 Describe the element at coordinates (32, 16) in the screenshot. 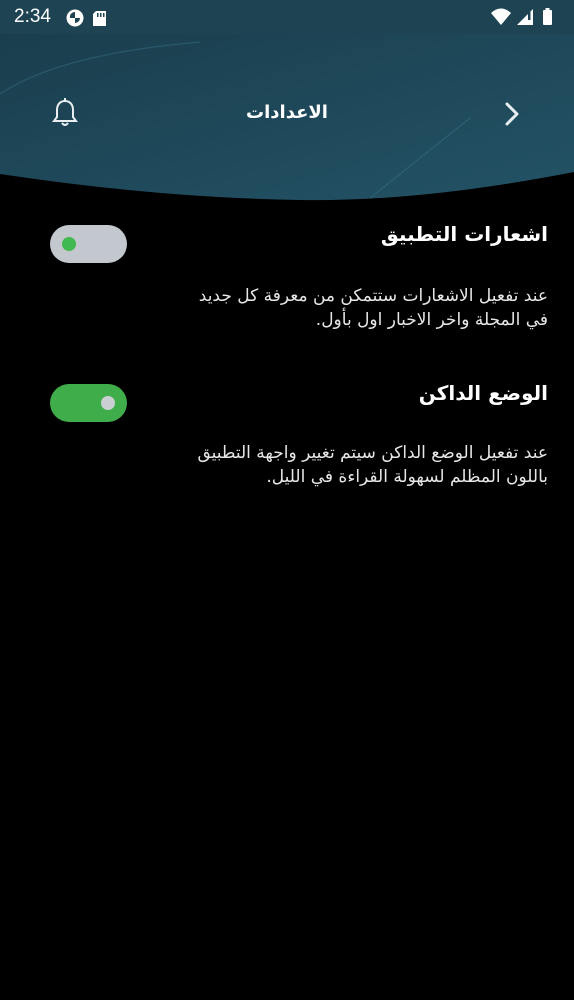

I see `status-time: 2:34` at that location.